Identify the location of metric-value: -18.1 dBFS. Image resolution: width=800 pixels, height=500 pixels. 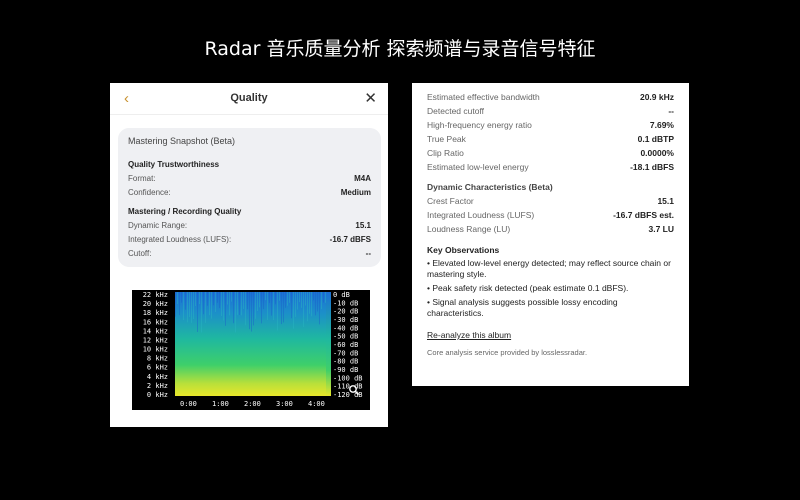
(652, 167).